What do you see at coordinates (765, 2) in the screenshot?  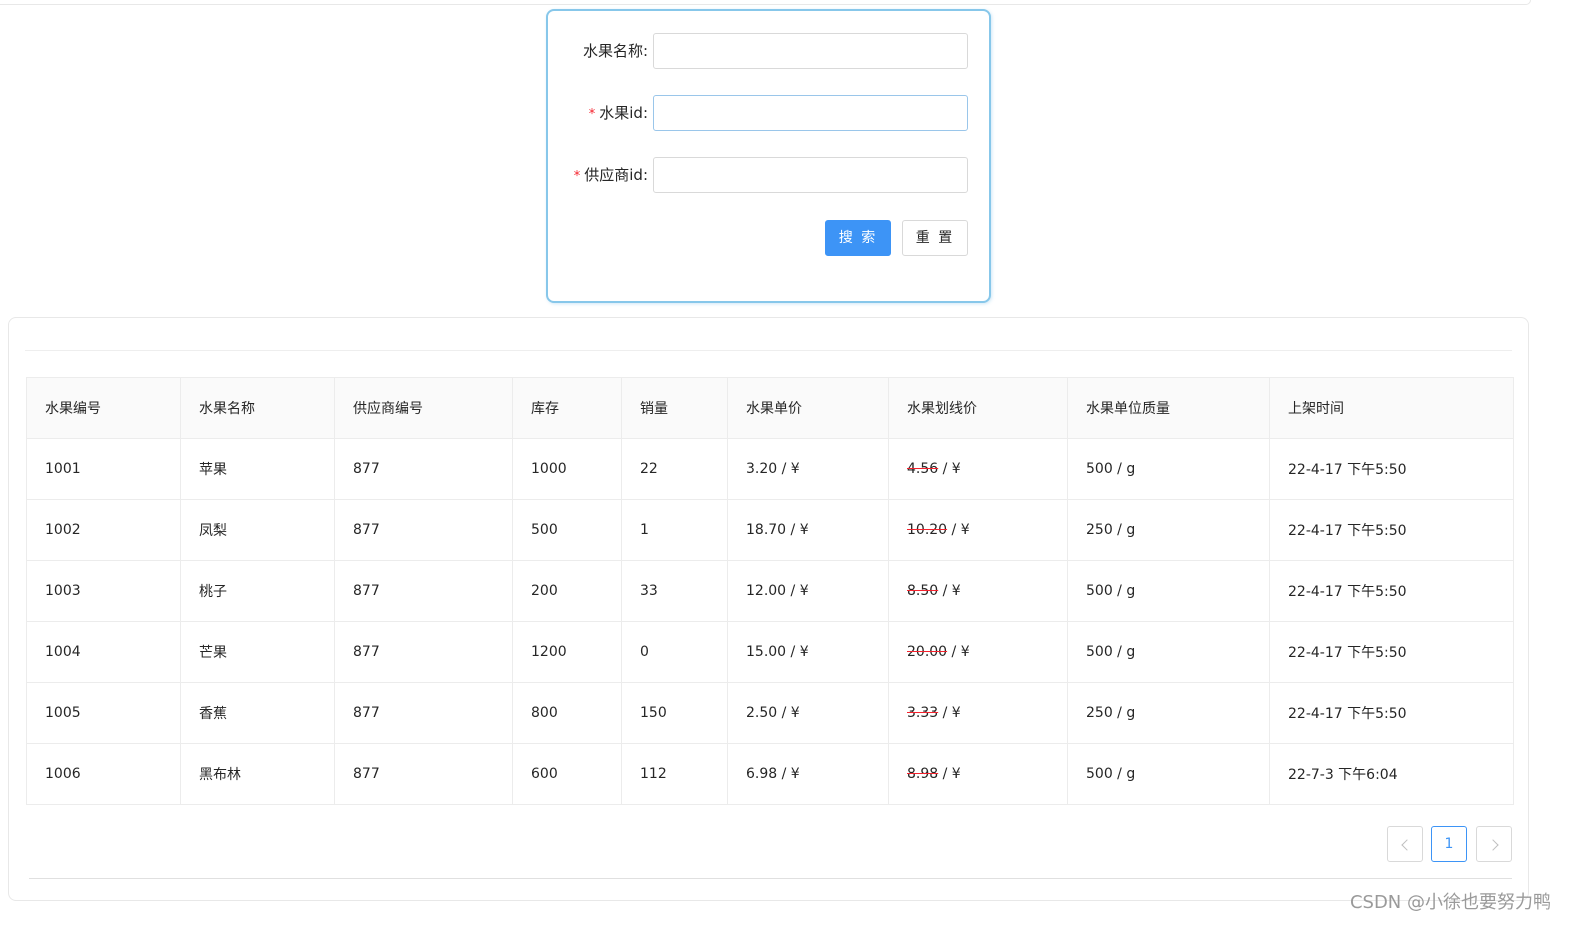 I see `top-divider` at bounding box center [765, 2].